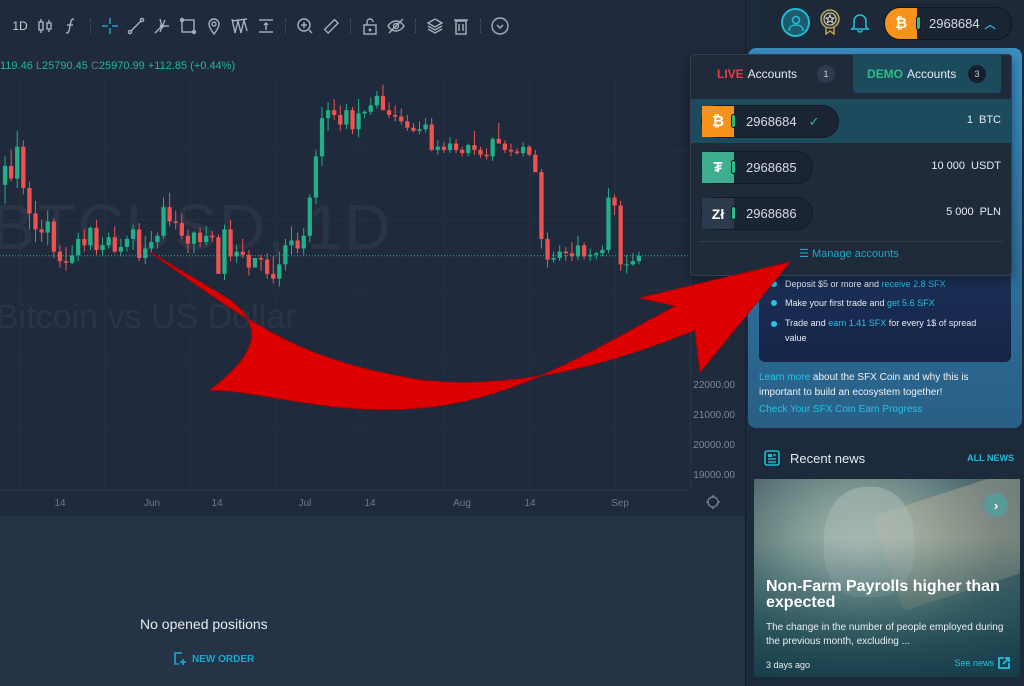 The width and height of the screenshot is (1024, 686). I want to click on account-row: ₮ 2968685 10 000 USDT, so click(851, 167).